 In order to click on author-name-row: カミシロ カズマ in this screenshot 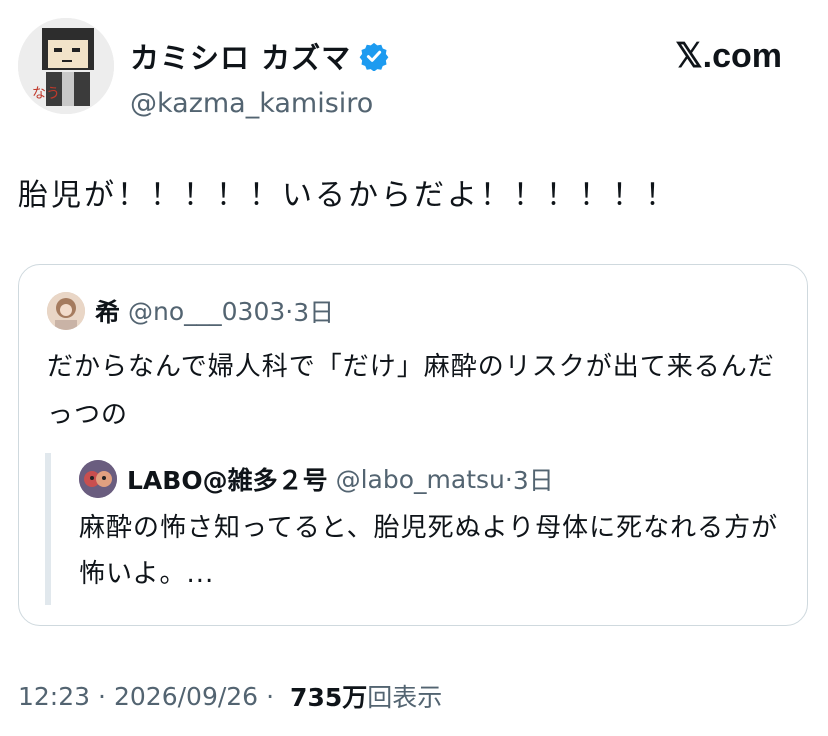, I will do `click(259, 56)`.